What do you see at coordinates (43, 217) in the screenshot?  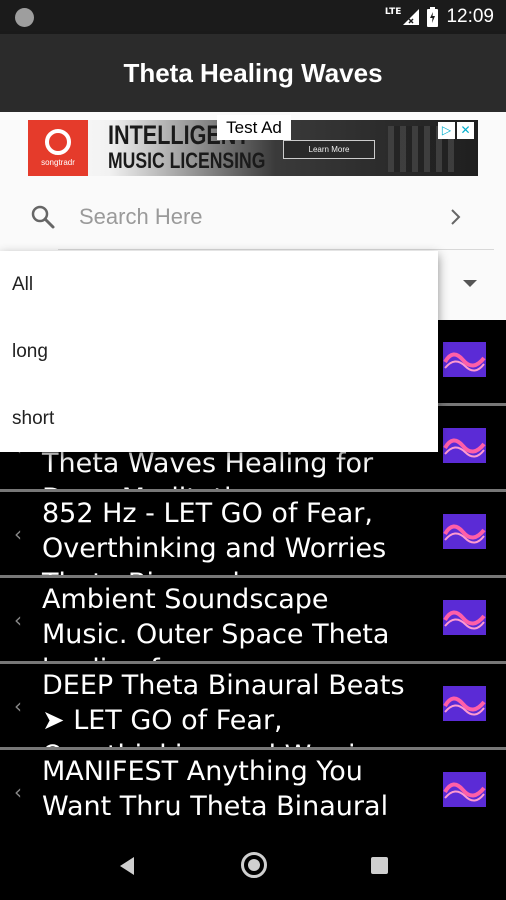 I see `search-icon` at bounding box center [43, 217].